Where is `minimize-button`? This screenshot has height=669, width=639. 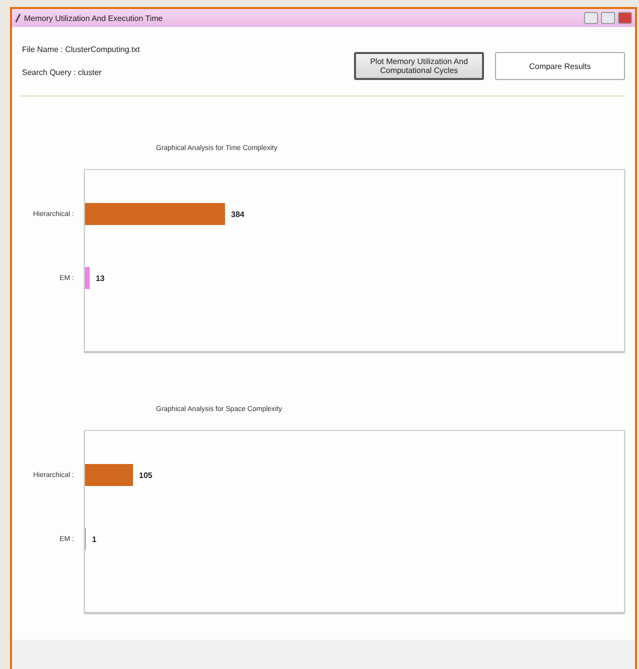 minimize-button is located at coordinates (591, 18).